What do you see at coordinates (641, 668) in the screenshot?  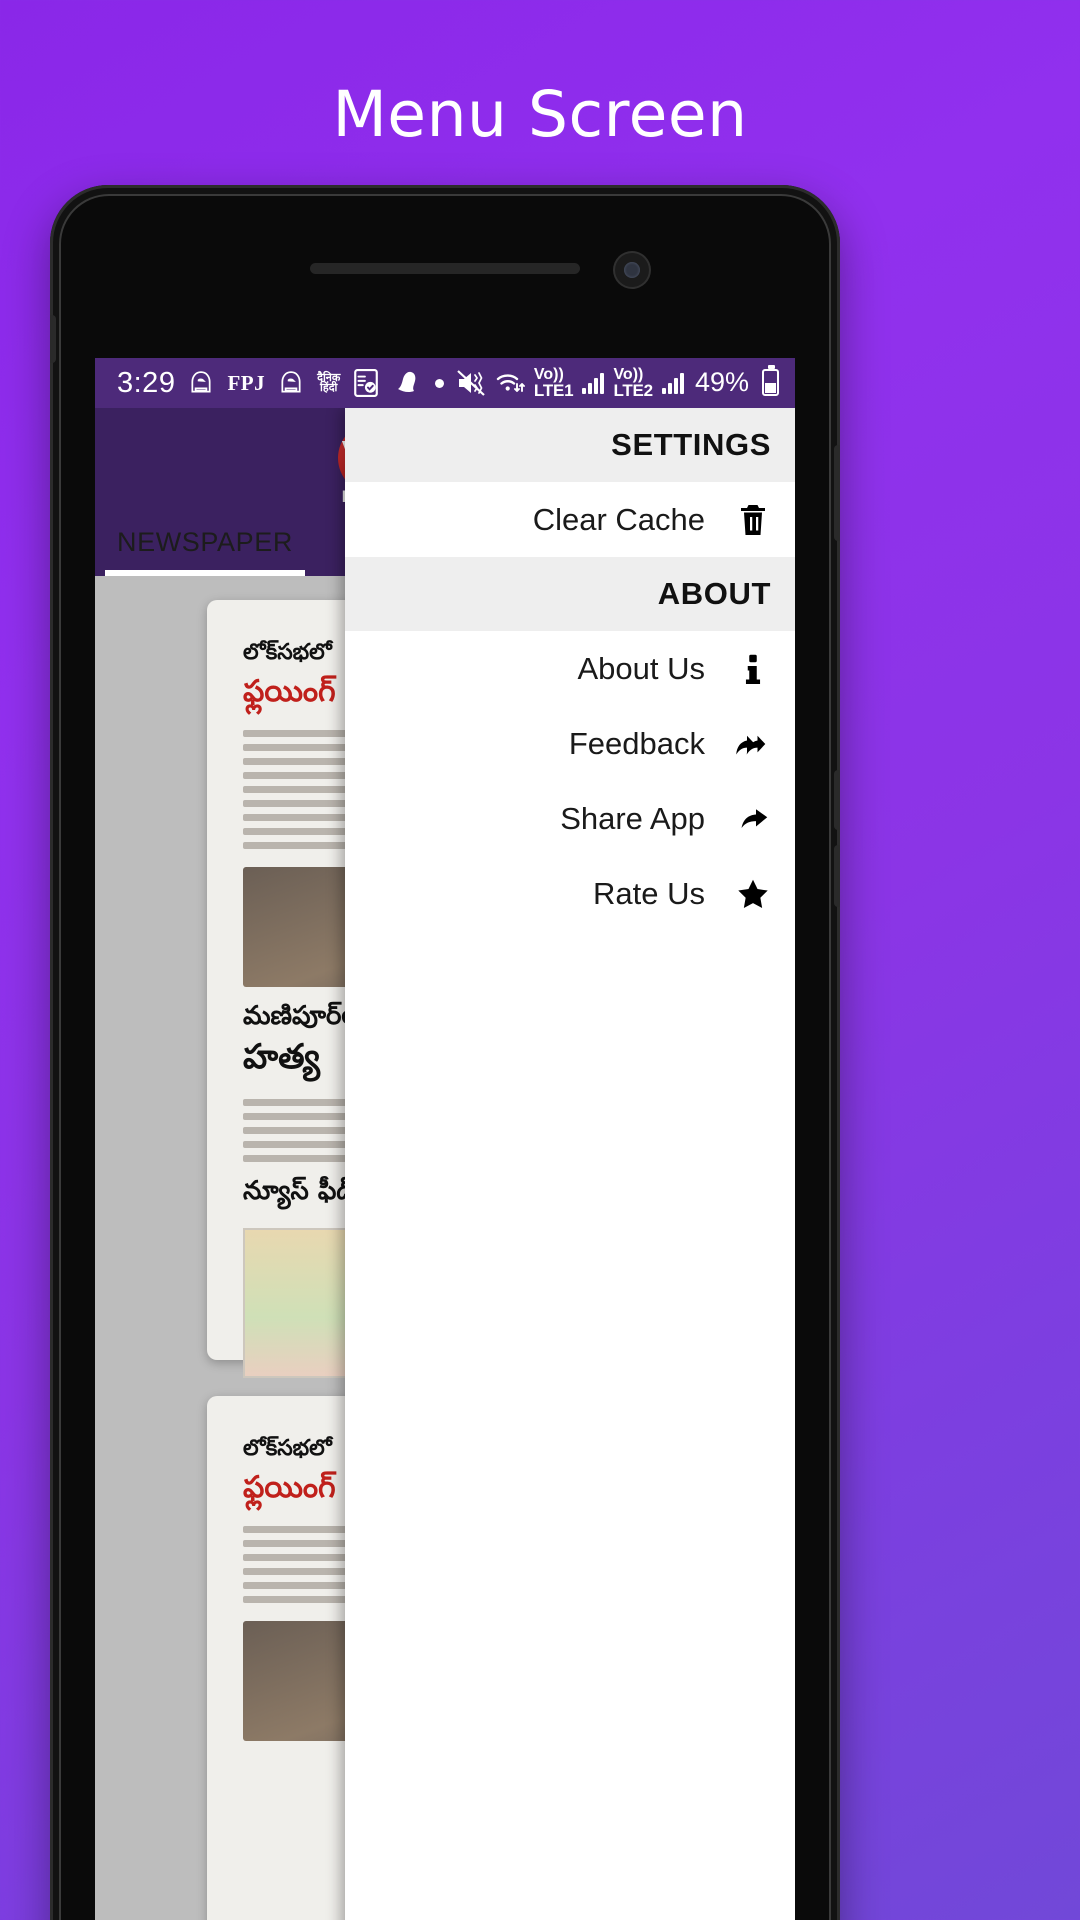 I see `drawer-item-label: About Us` at bounding box center [641, 668].